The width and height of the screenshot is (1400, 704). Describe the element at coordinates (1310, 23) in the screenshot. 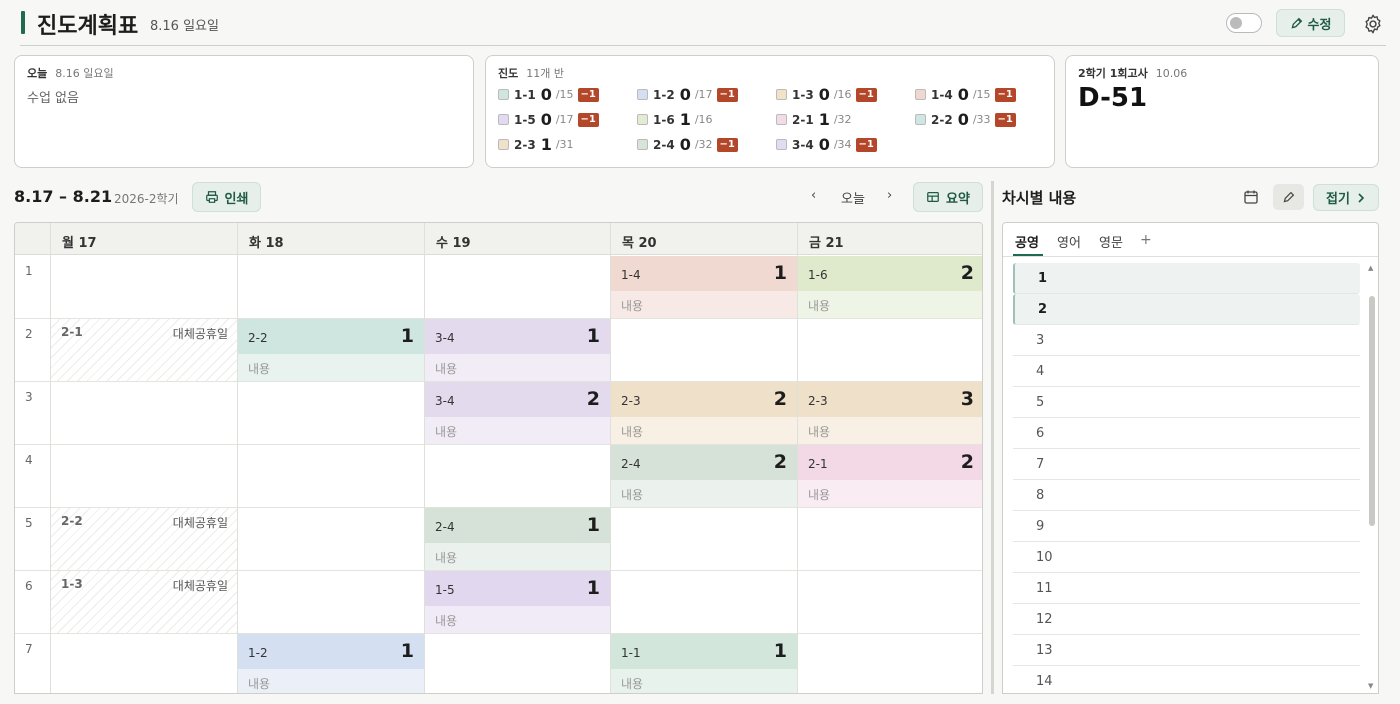

I see `edit-button: 수정` at that location.